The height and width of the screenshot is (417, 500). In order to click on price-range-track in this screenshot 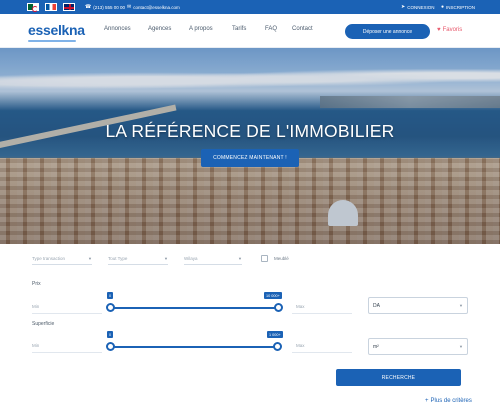, I will do `click(193, 308)`.